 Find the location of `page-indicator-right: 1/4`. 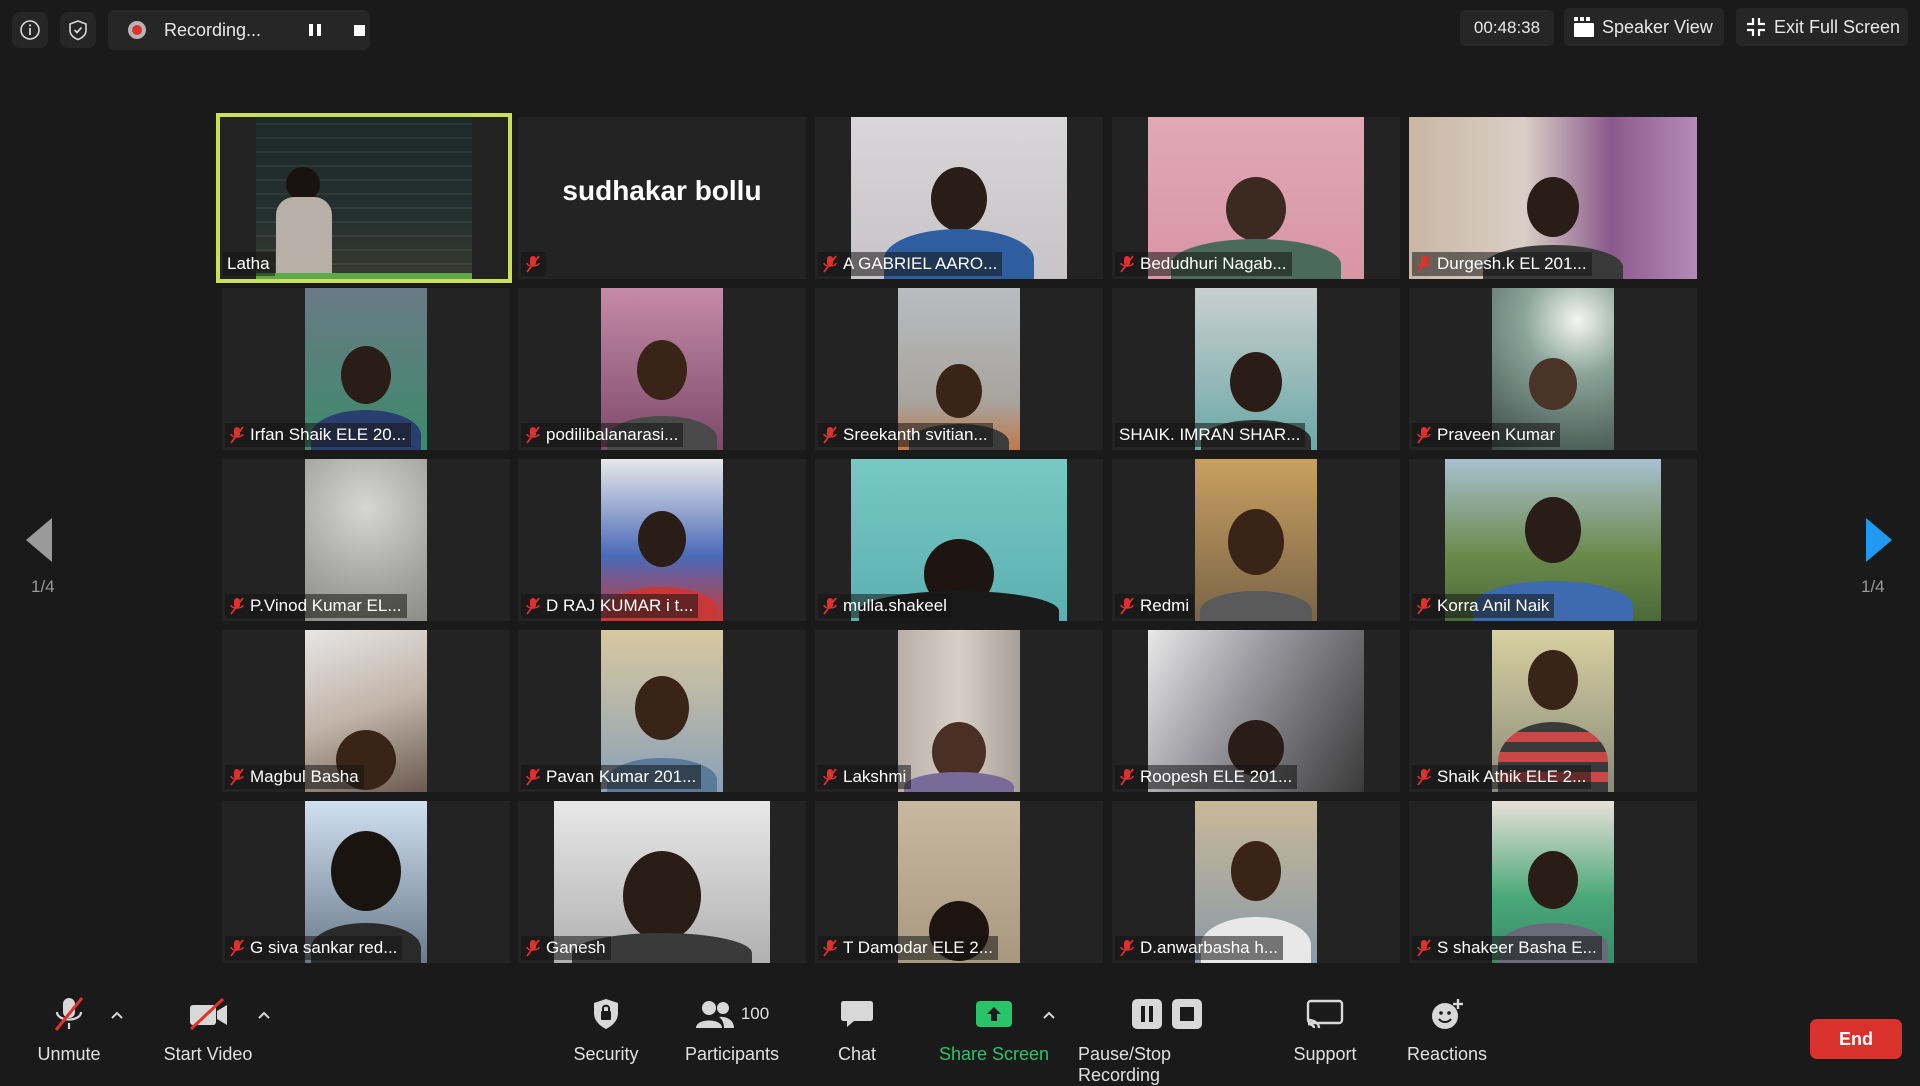

page-indicator-right: 1/4 is located at coordinates (1873, 586).